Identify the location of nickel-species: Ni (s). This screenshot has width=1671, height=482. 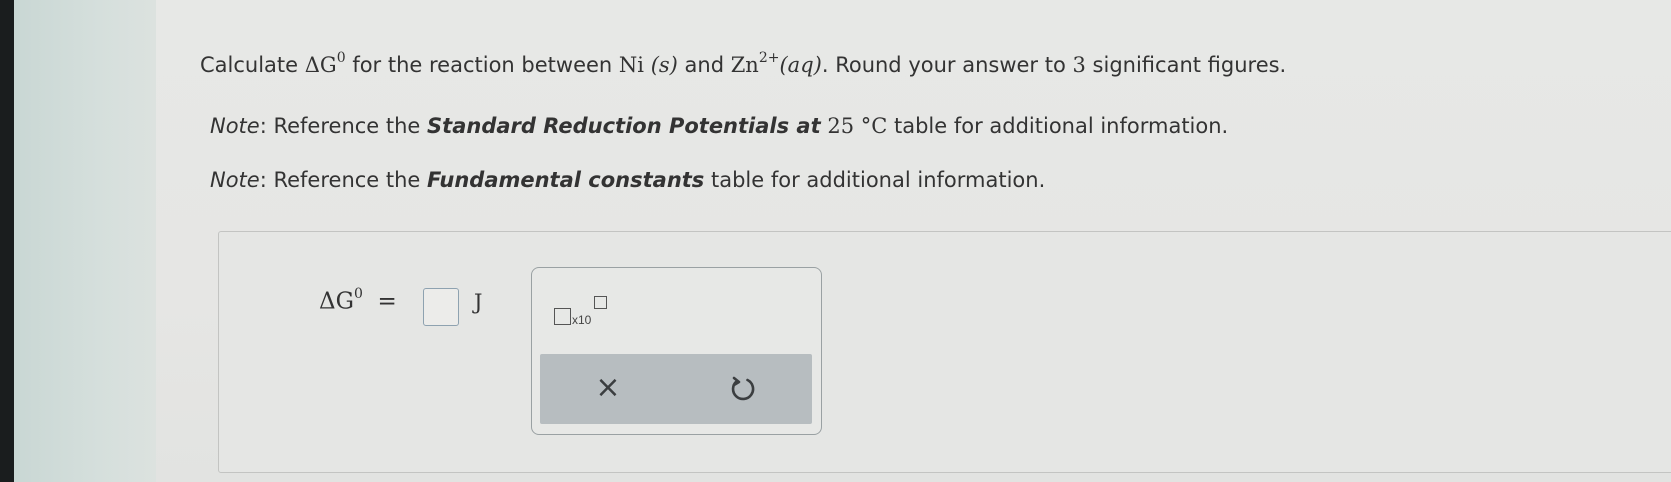
(648, 65).